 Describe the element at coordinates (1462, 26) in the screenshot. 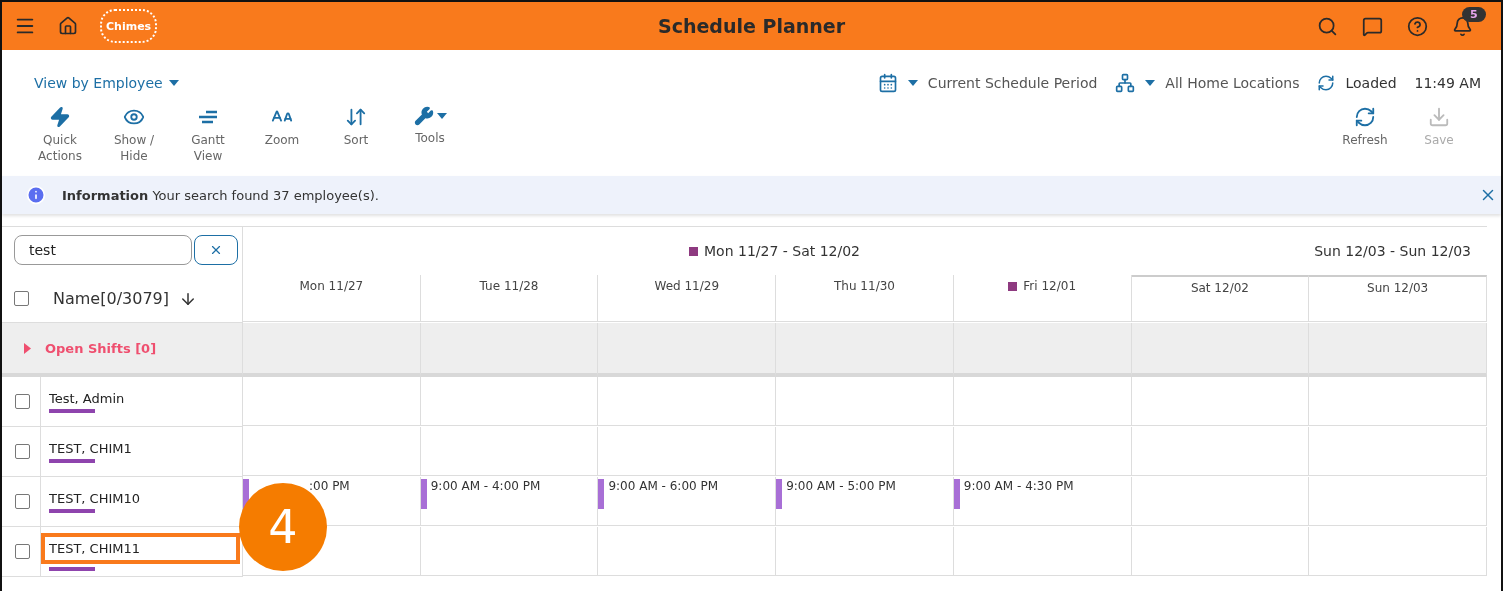

I see `bell-icon` at that location.